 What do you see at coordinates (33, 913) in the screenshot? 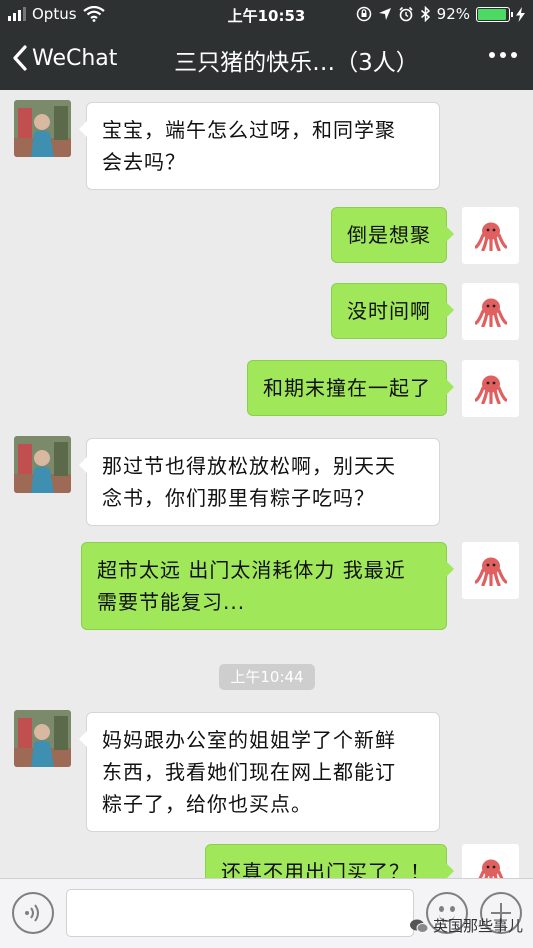
I see `voice-icon` at bounding box center [33, 913].